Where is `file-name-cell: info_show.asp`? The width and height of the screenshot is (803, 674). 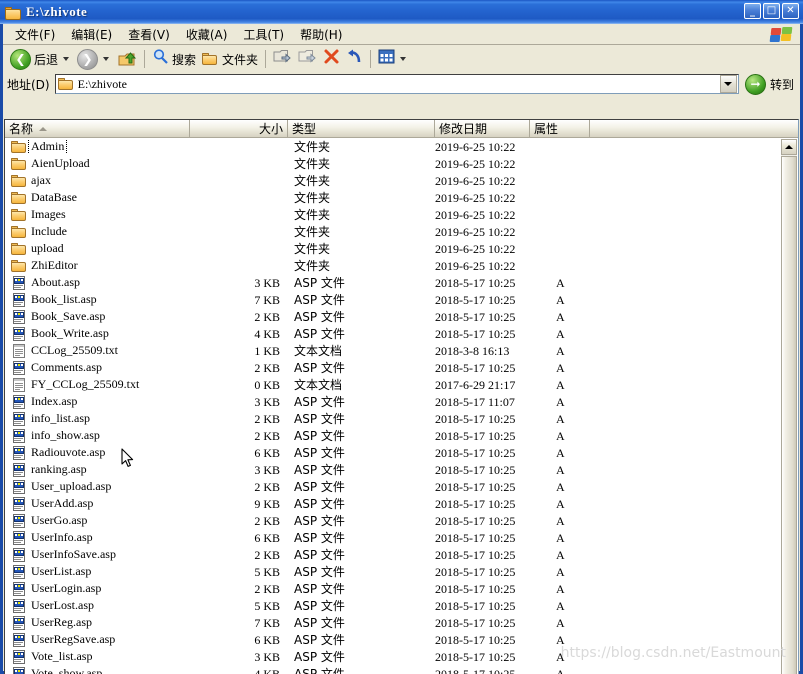
file-name-cell: info_show.asp is located at coordinates (97, 435).